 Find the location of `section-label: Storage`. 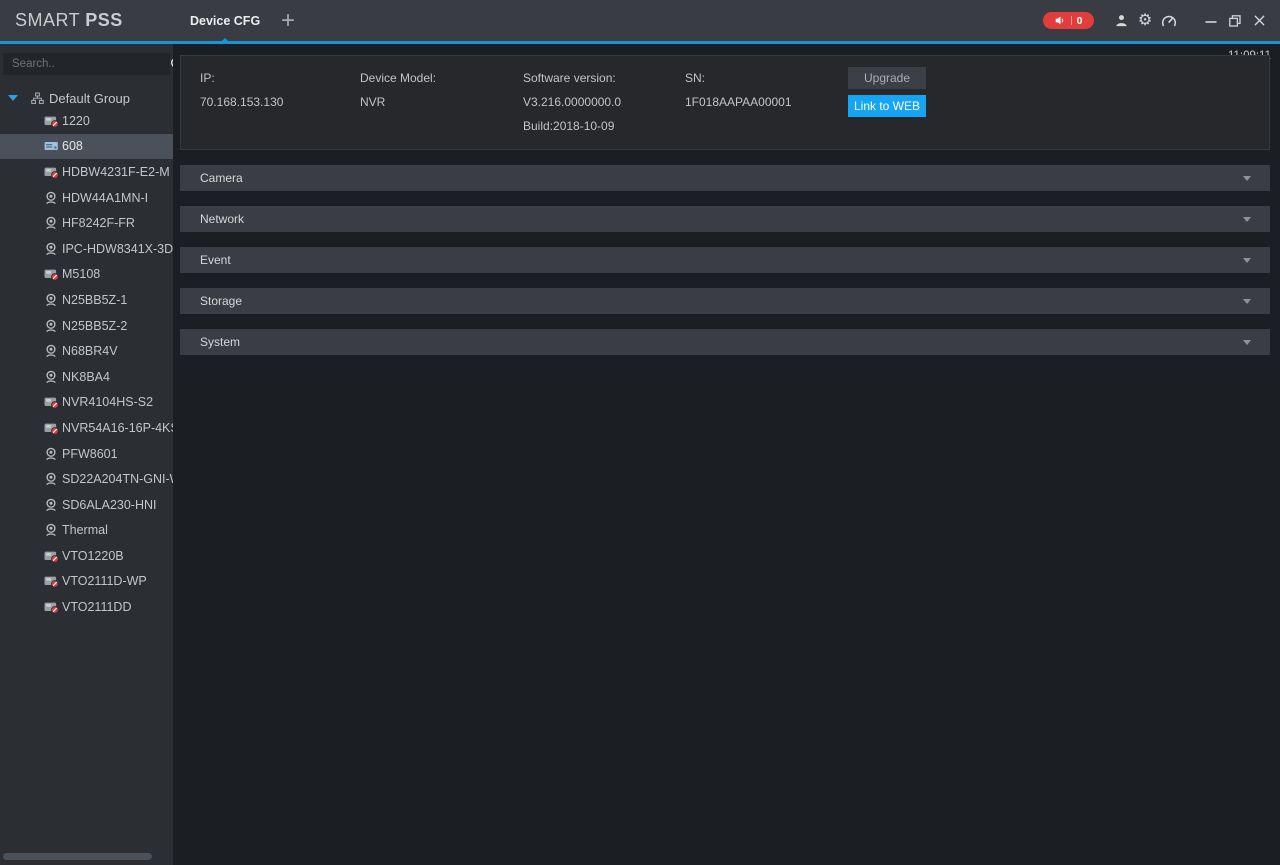

section-label: Storage is located at coordinates (221, 301).